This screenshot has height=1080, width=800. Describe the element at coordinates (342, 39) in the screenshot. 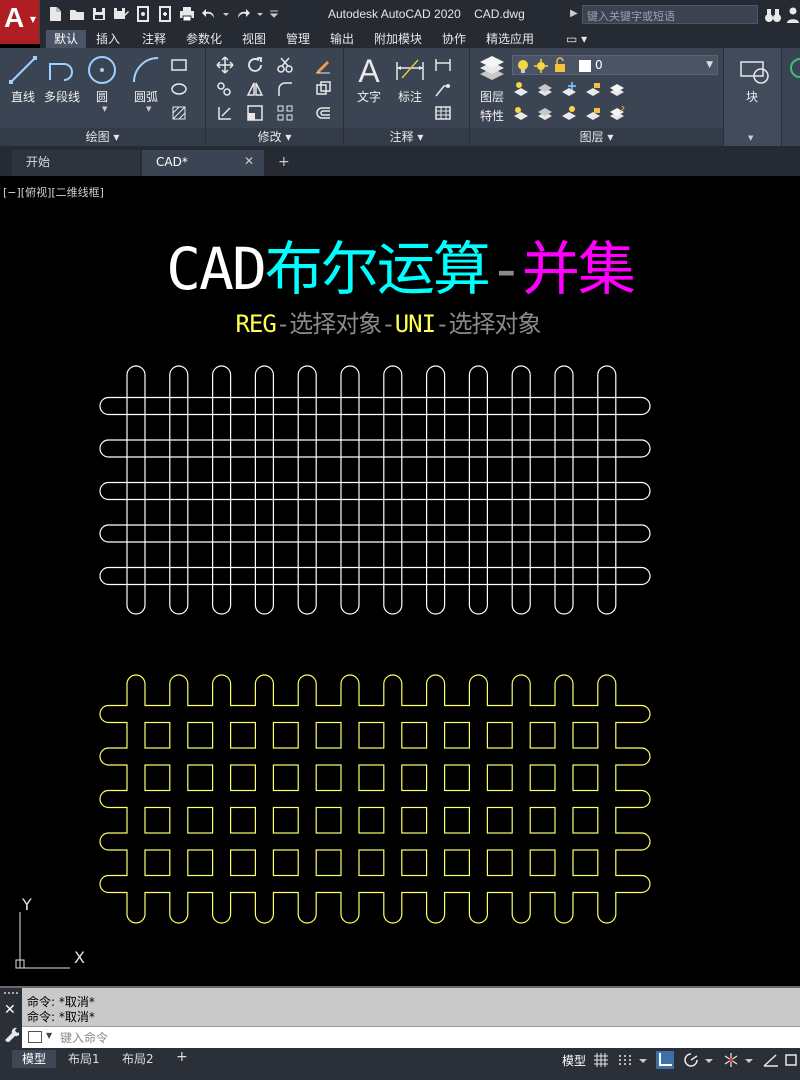

I see `tab-output: 输出` at that location.